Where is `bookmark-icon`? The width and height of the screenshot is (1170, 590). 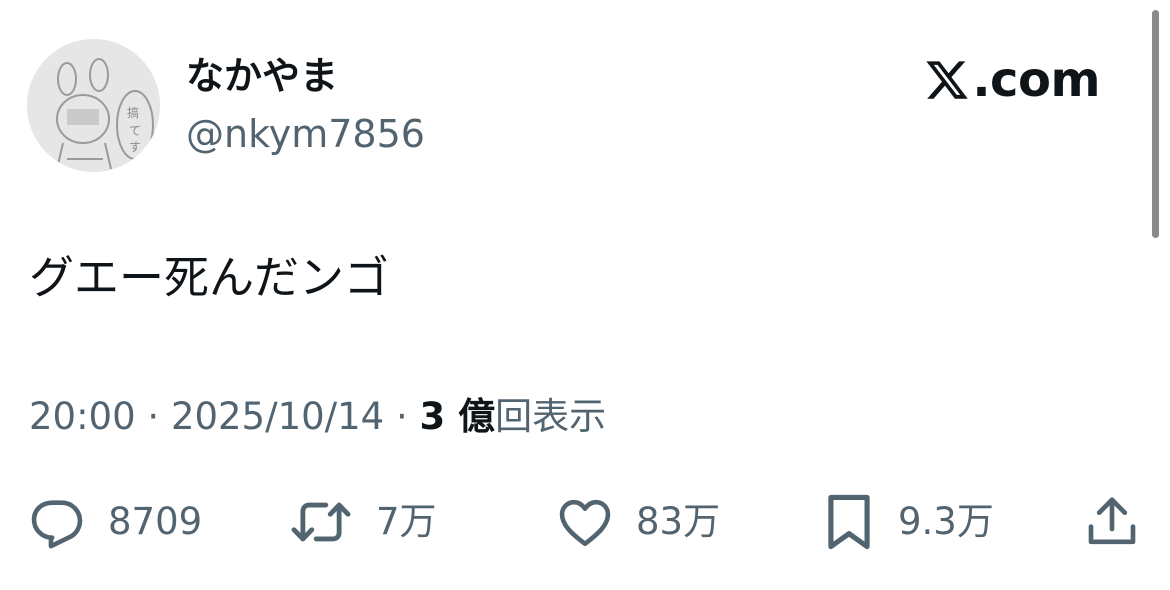 bookmark-icon is located at coordinates (849, 522).